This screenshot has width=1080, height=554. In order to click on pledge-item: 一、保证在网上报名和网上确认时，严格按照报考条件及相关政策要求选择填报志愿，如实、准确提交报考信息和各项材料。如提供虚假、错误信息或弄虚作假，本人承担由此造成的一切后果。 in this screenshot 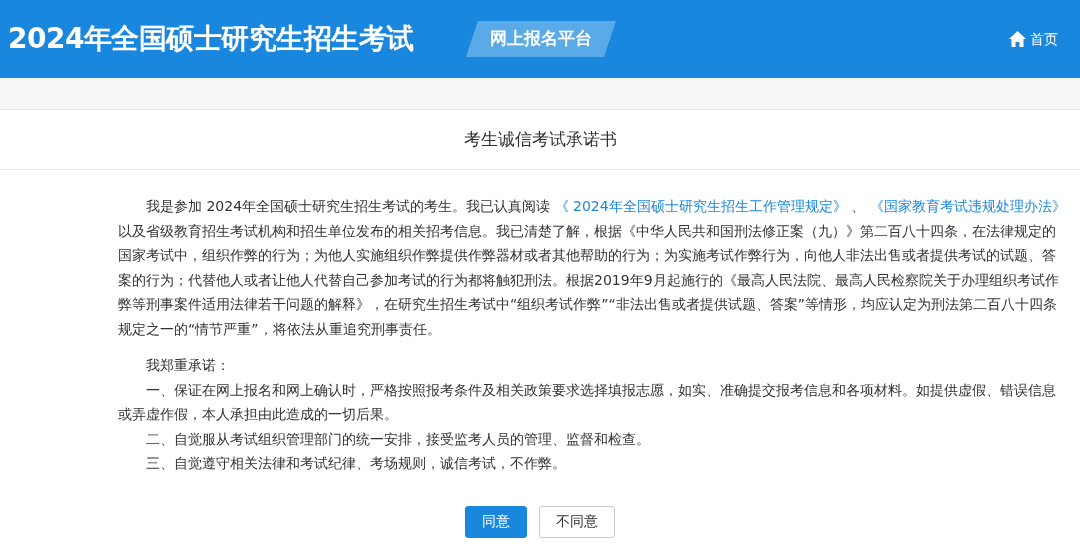, I will do `click(587, 402)`.